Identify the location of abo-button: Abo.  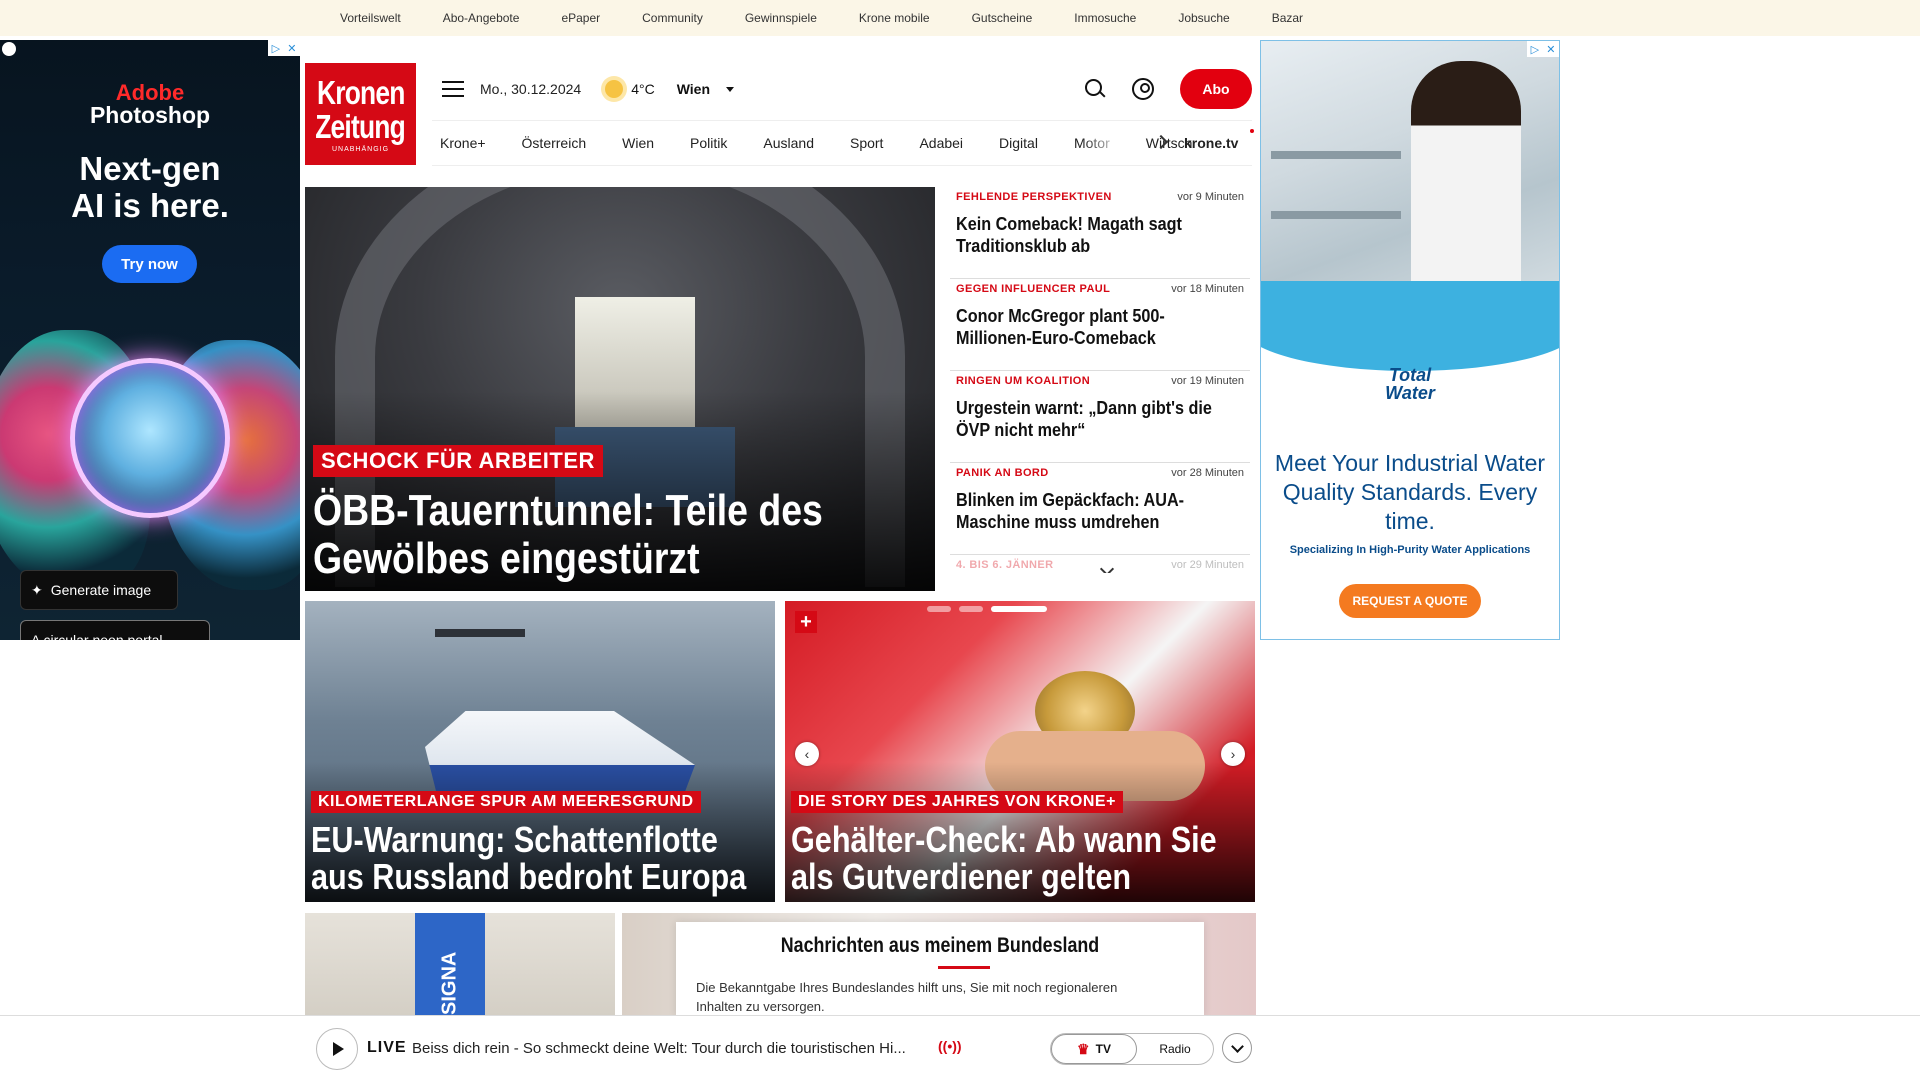
(1216, 89).